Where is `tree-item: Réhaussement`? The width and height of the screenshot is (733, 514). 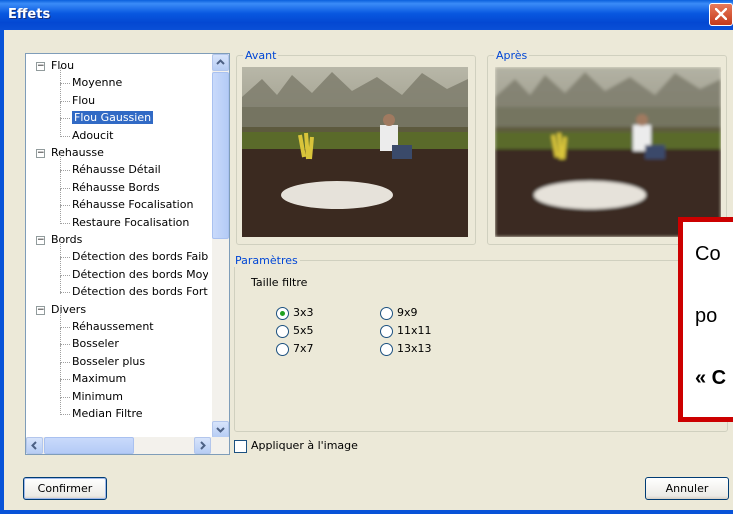 tree-item: Réhaussement is located at coordinates (113, 327).